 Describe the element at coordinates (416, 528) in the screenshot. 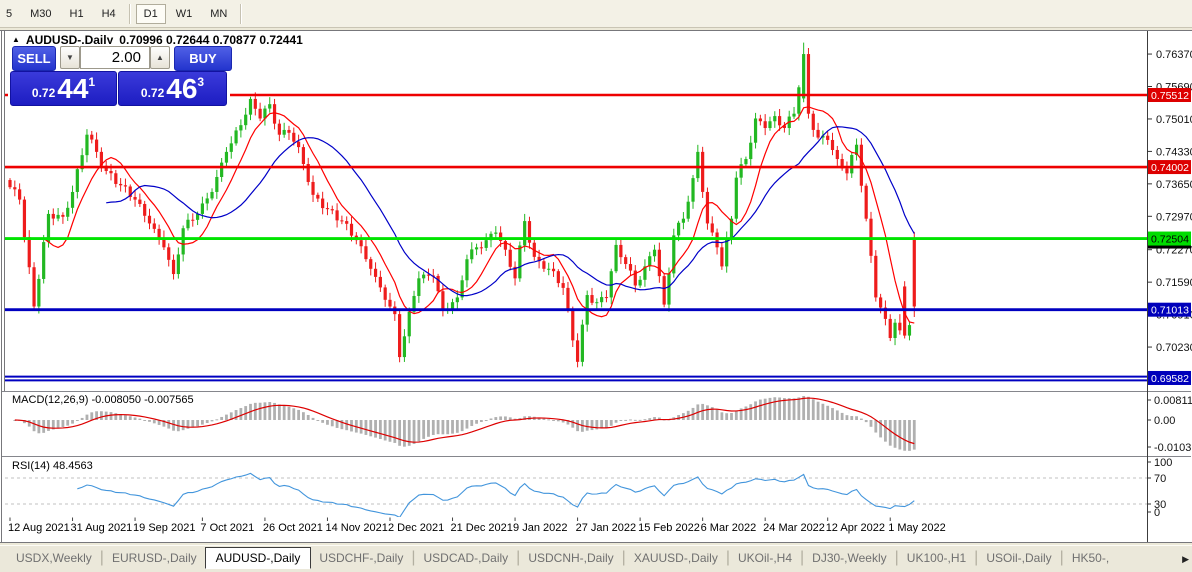

I see `date-axis-label: 2 Dec 2021` at that location.